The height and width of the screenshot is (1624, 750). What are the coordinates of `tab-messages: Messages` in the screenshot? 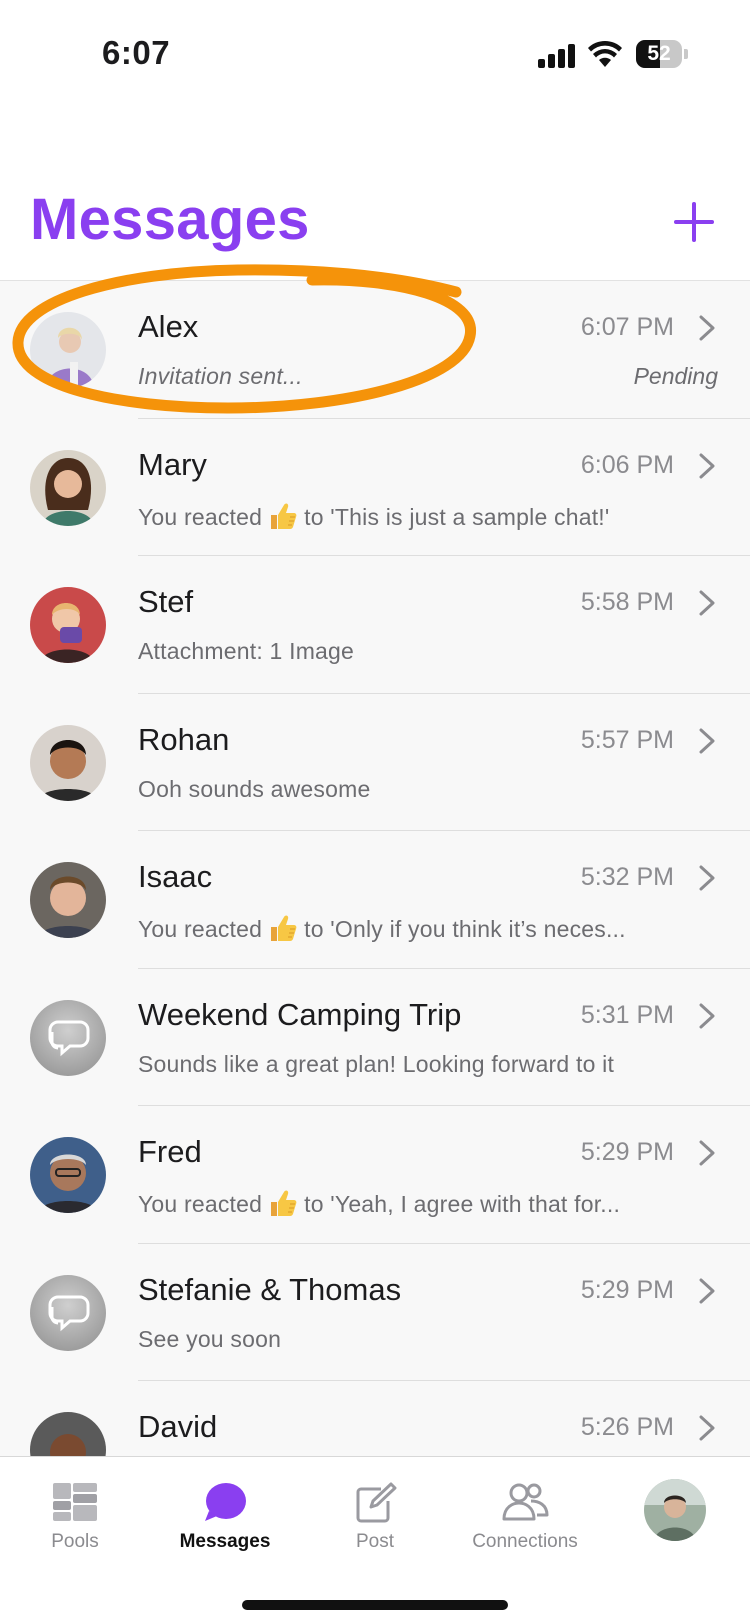 It's located at (225, 1516).